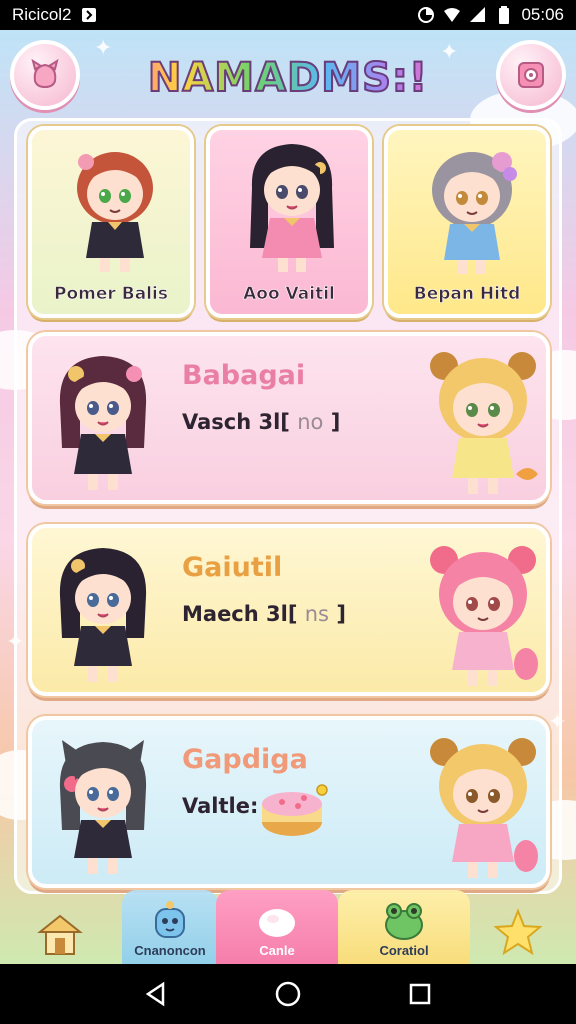  What do you see at coordinates (244, 375) in the screenshot?
I see `item-name: Babagai` at bounding box center [244, 375].